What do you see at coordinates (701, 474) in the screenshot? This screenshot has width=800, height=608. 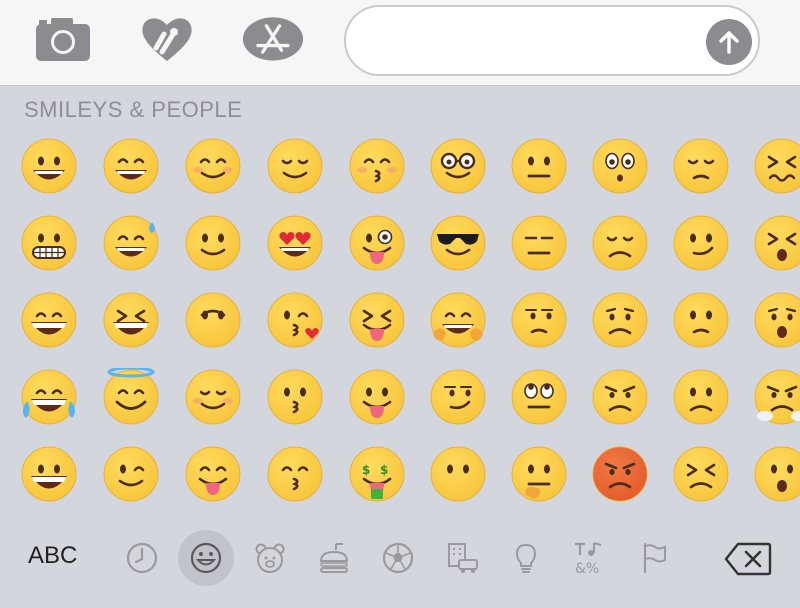 I see `emoji-persevering-face` at bounding box center [701, 474].